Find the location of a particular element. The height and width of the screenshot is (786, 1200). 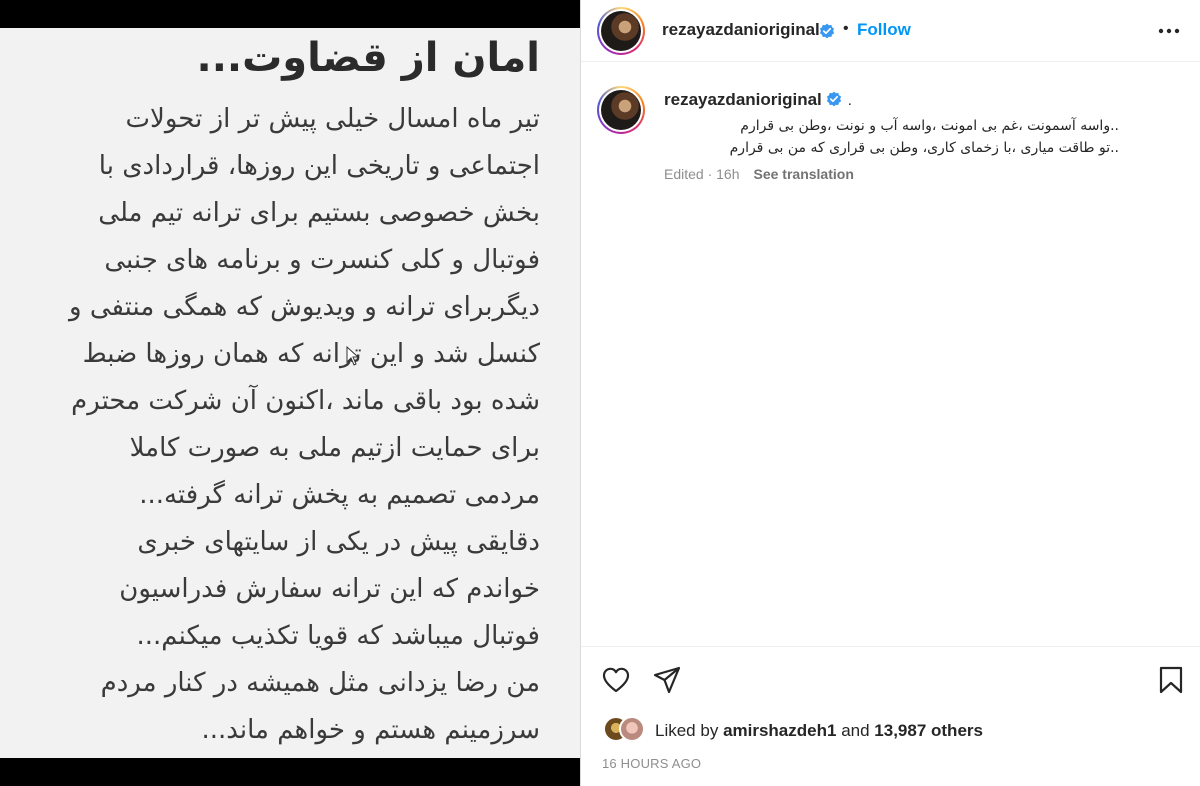

liked-by-username: amirshazdeh1 is located at coordinates (779, 730).